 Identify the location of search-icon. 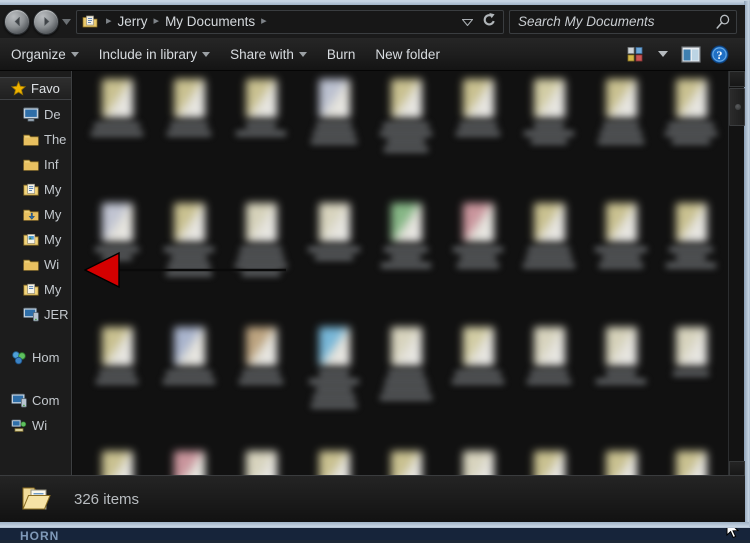
(723, 22).